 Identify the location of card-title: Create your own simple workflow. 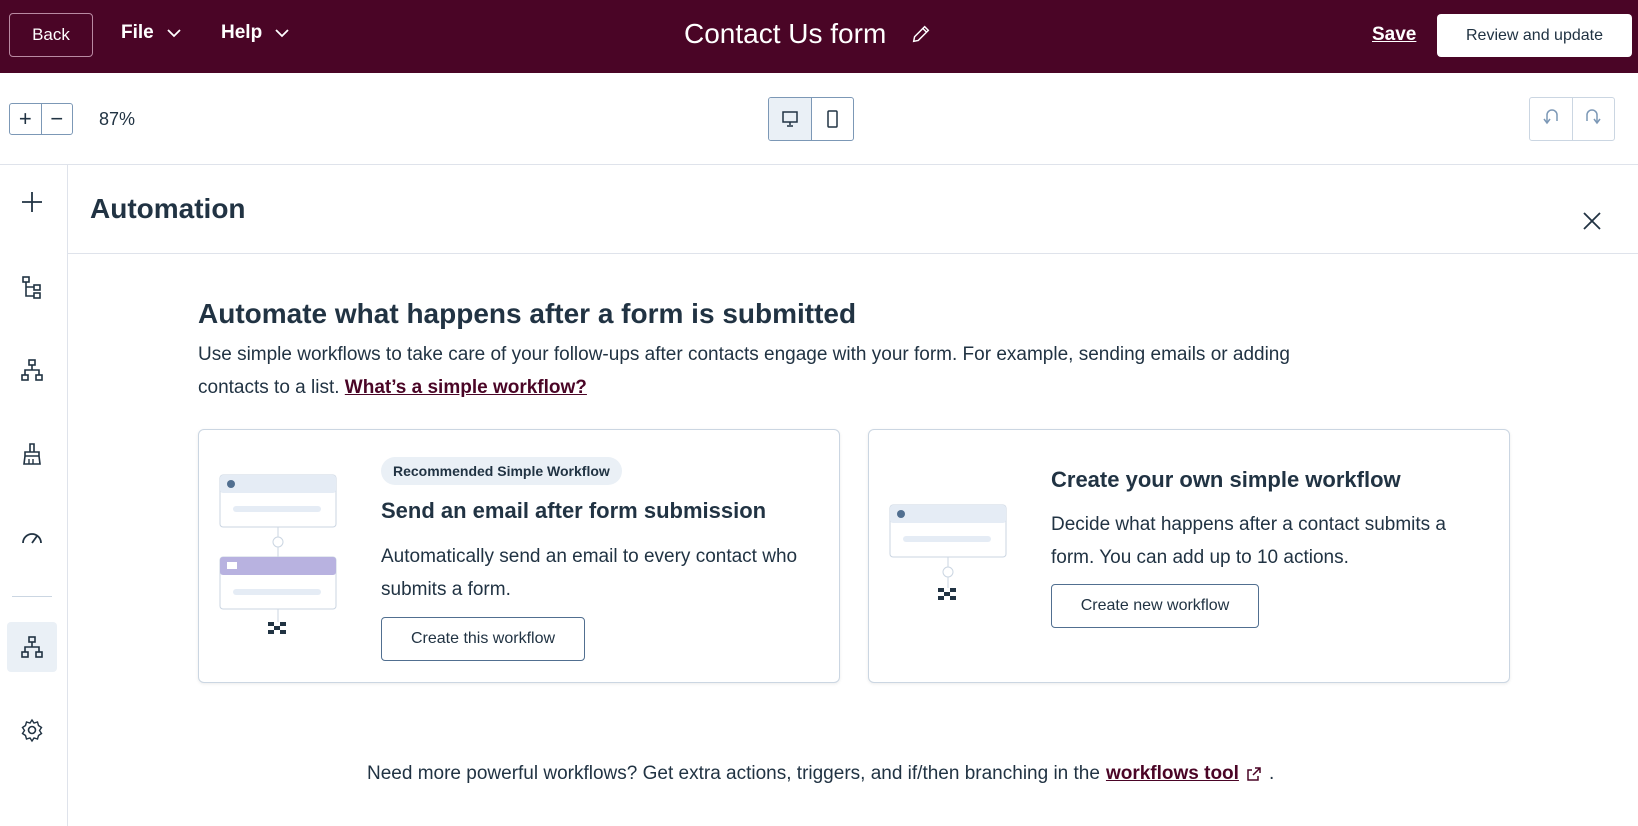
(1226, 479).